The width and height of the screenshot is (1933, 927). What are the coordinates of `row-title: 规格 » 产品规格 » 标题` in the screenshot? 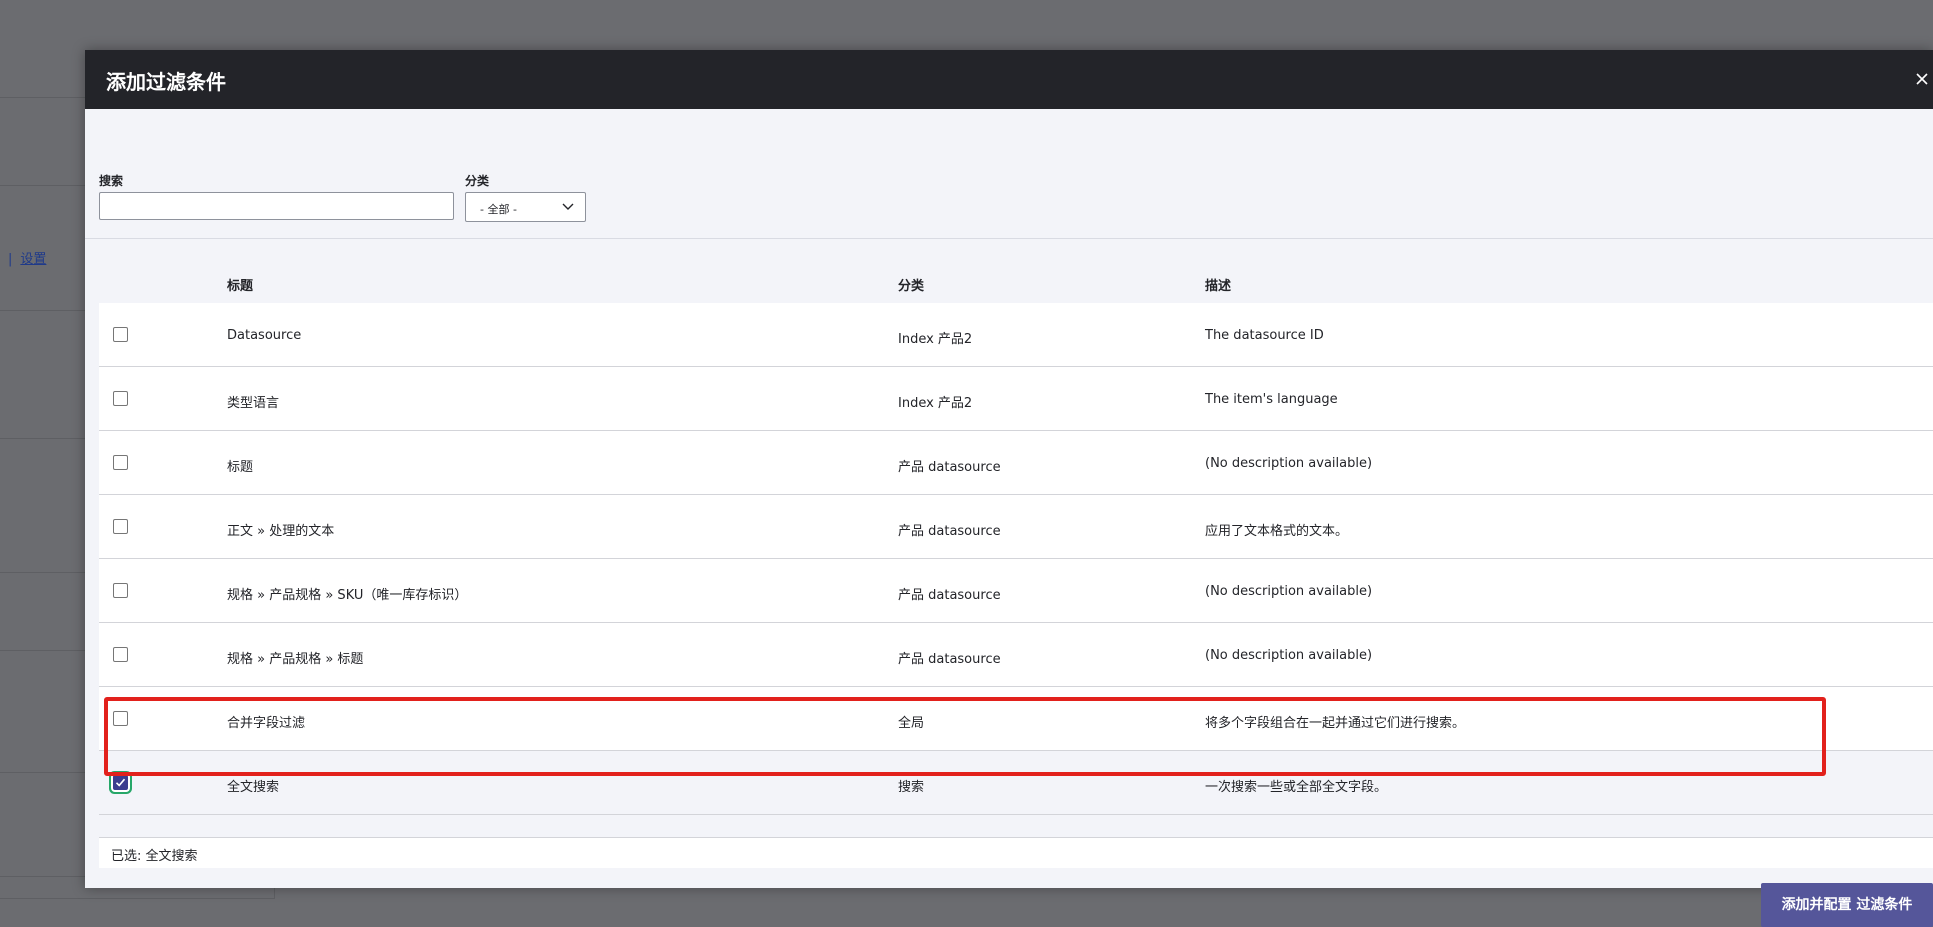 It's located at (295, 659).